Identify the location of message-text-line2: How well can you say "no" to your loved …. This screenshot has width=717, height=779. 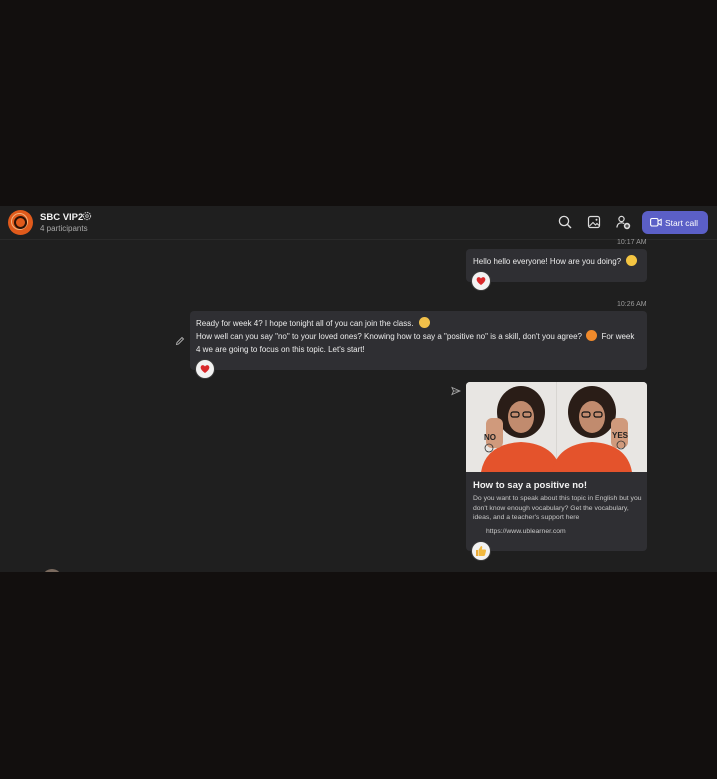
(389, 336).